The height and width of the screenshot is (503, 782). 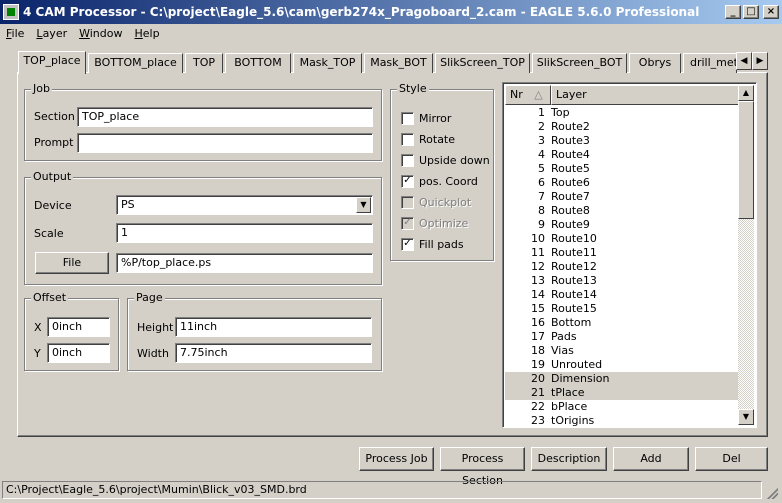 What do you see at coordinates (760, 61) in the screenshot?
I see `tab-scroll-right-icon: ▶` at bounding box center [760, 61].